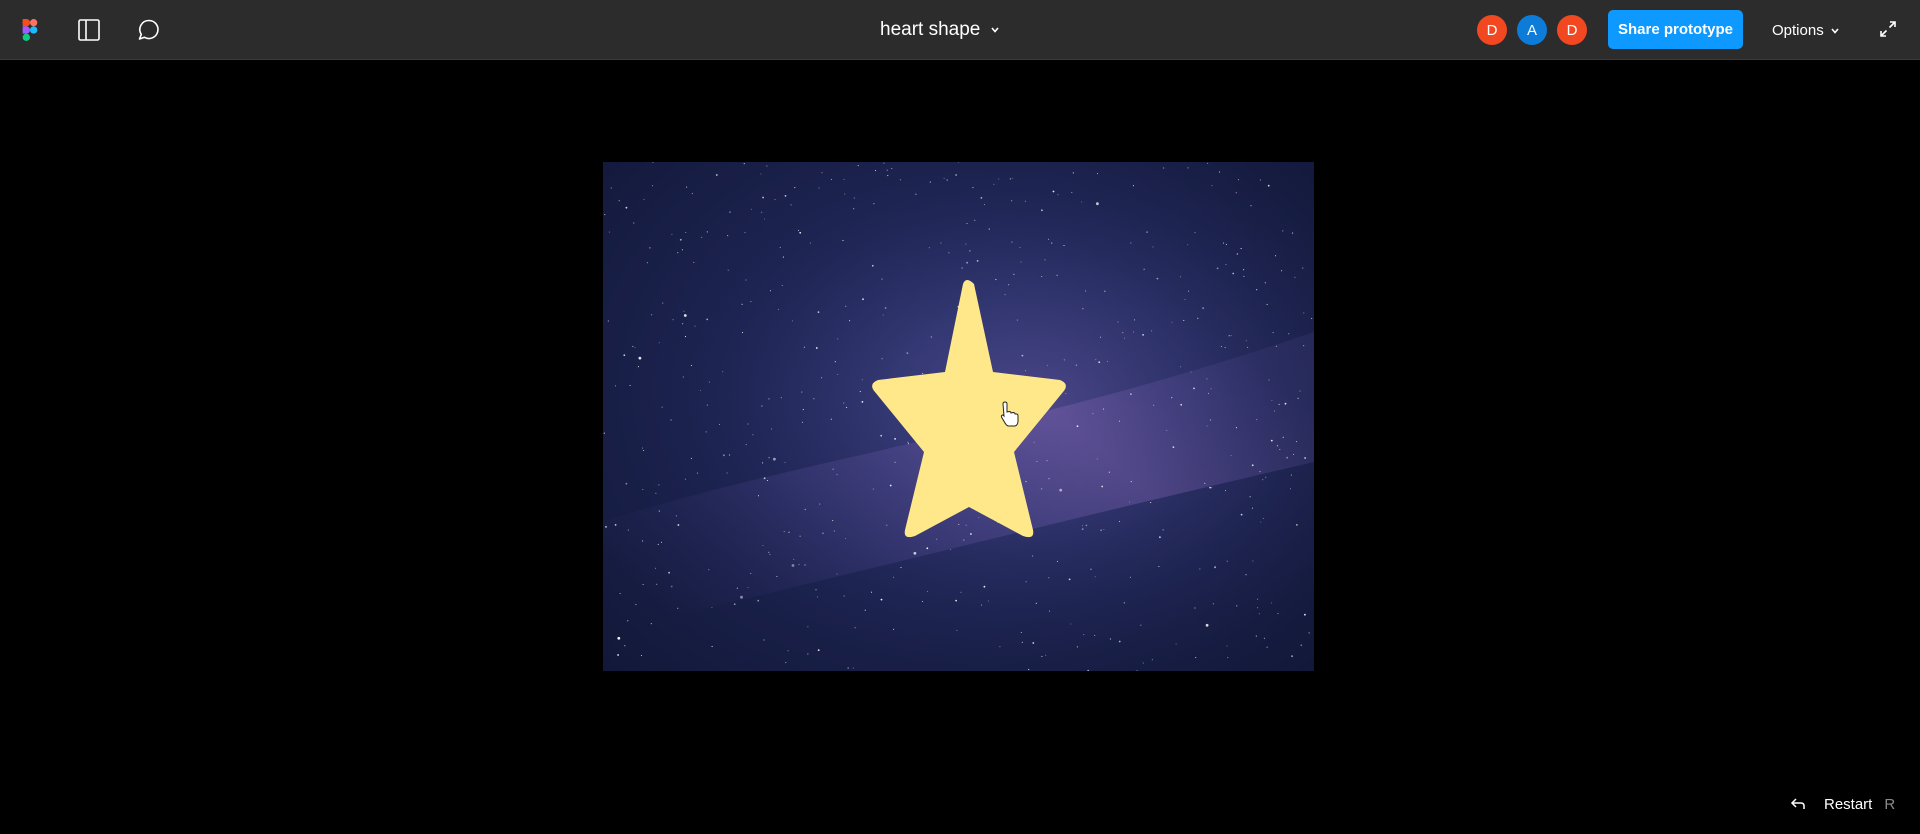 Image resolution: width=1920 pixels, height=834 pixels. I want to click on restart-label: Restart, so click(1848, 804).